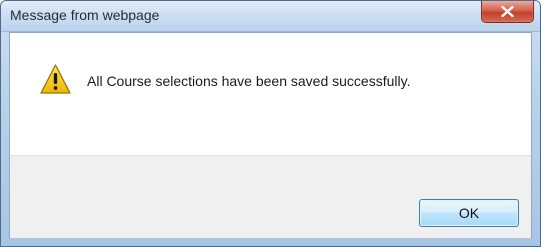  I want to click on close-icon, so click(507, 11).